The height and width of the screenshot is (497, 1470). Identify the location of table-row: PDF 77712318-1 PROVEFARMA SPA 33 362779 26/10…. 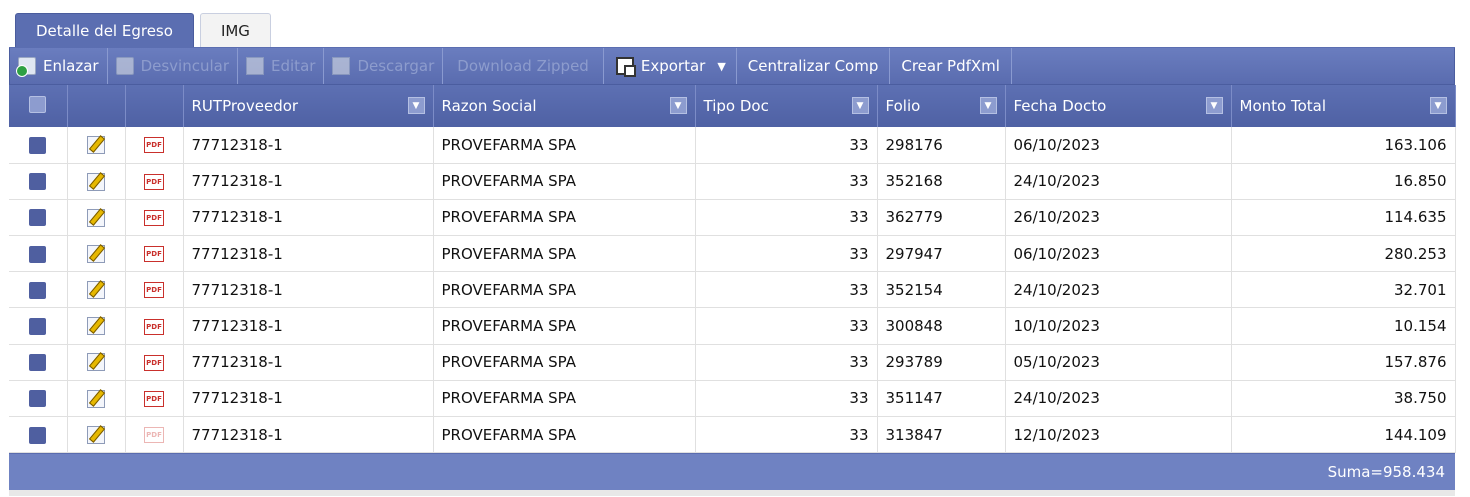
(732, 218).